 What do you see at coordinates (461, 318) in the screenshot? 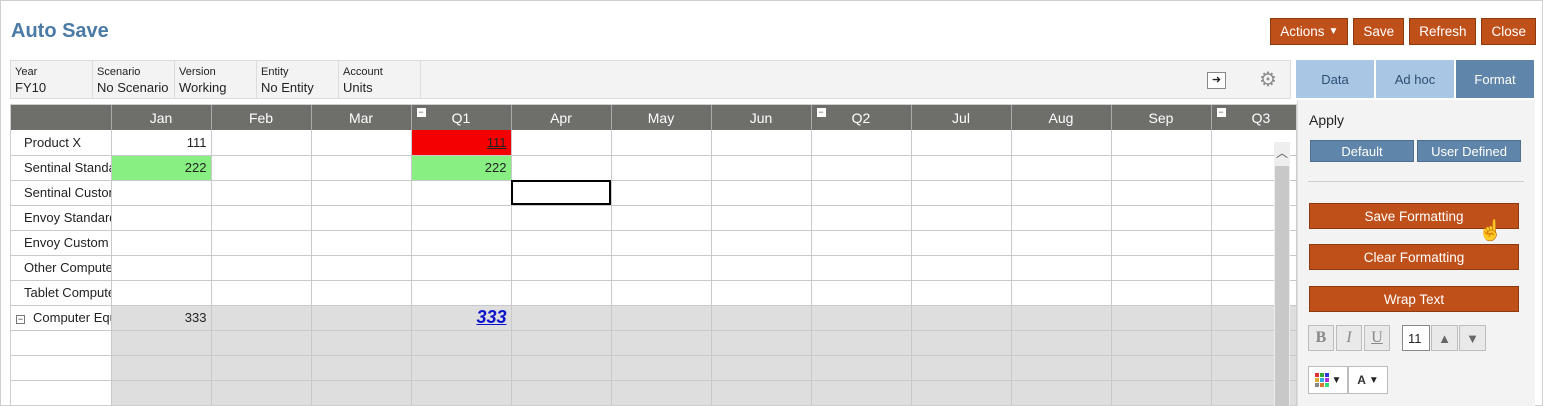
I see `grid-cell: 333` at bounding box center [461, 318].